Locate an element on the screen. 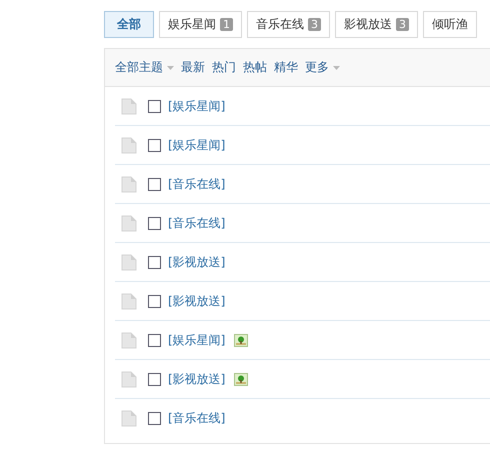 The image size is (490, 454). filter-link: 全部主题 is located at coordinates (144, 67).